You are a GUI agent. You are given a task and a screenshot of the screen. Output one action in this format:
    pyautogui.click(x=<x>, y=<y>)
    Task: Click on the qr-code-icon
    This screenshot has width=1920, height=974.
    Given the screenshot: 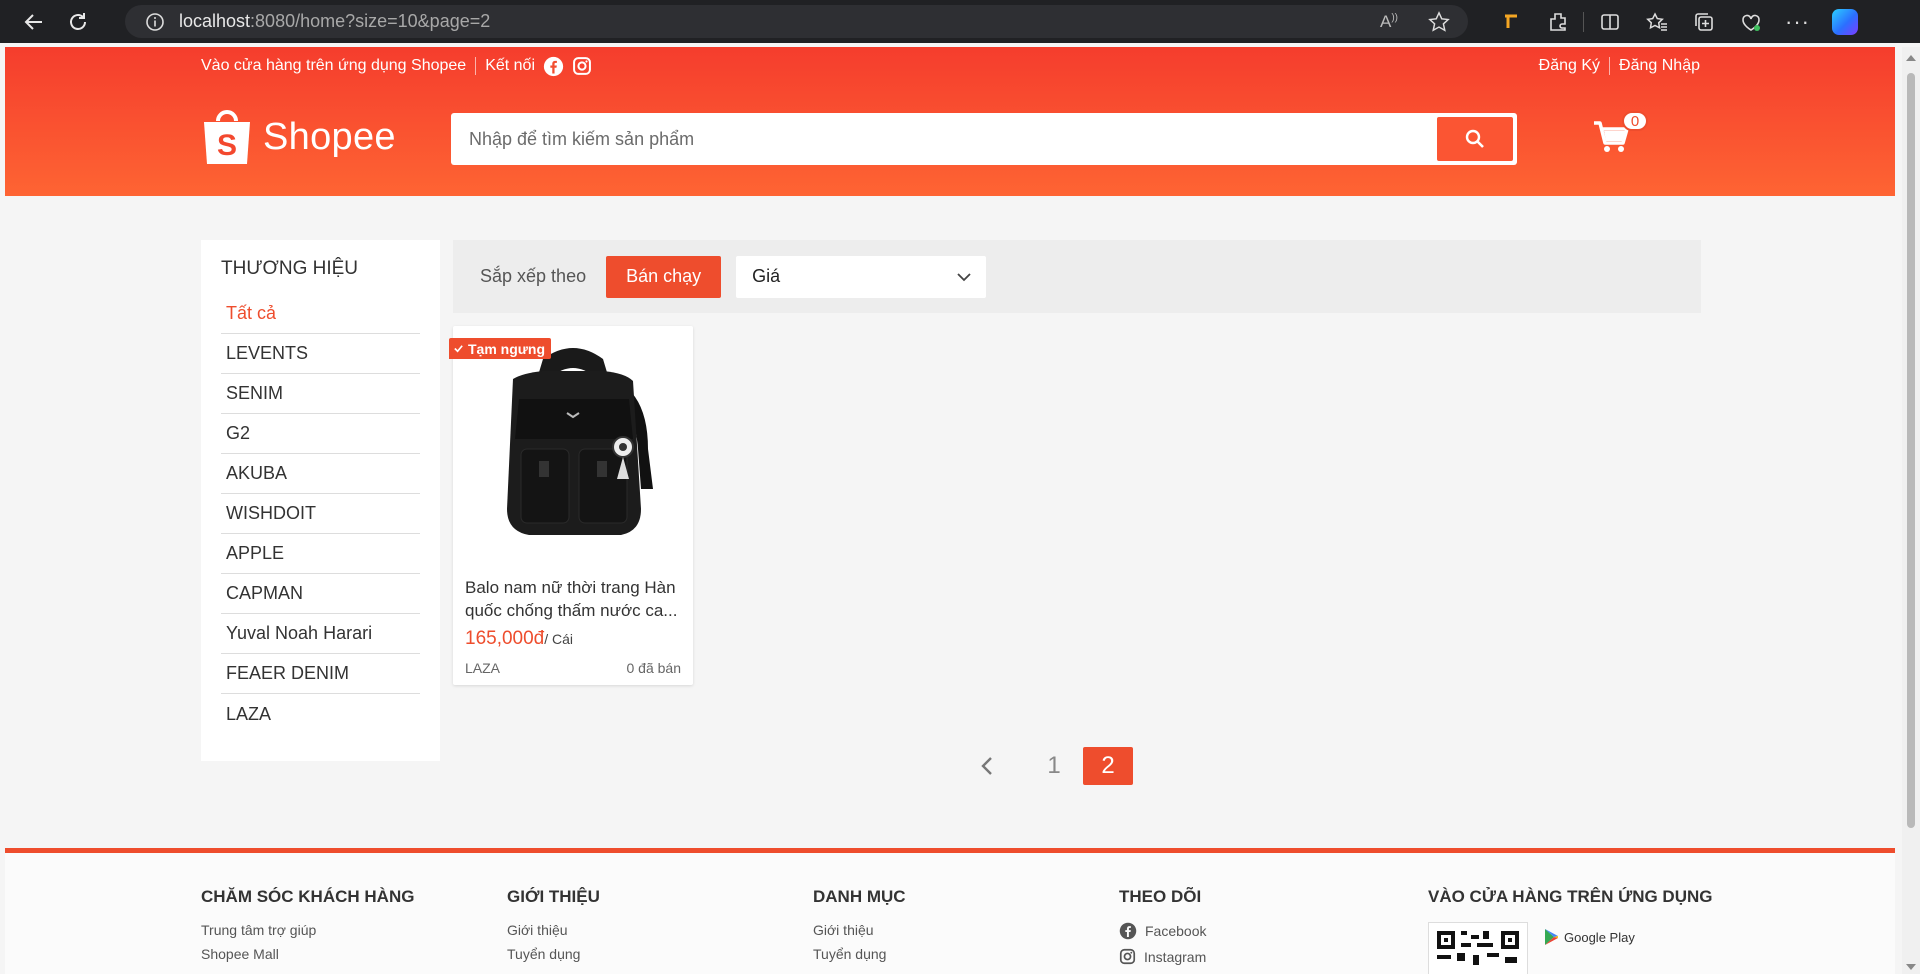 What is the action you would take?
    pyautogui.click(x=1478, y=948)
    